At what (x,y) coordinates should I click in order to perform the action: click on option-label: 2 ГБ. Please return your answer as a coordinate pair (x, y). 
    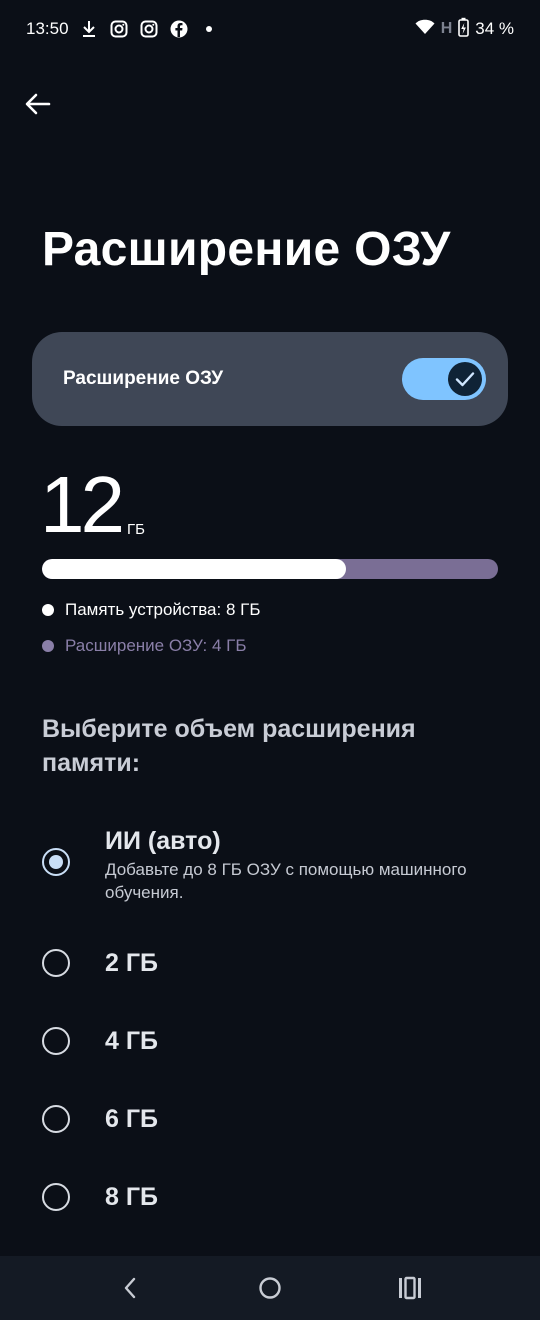
    Looking at the image, I should click on (131, 963).